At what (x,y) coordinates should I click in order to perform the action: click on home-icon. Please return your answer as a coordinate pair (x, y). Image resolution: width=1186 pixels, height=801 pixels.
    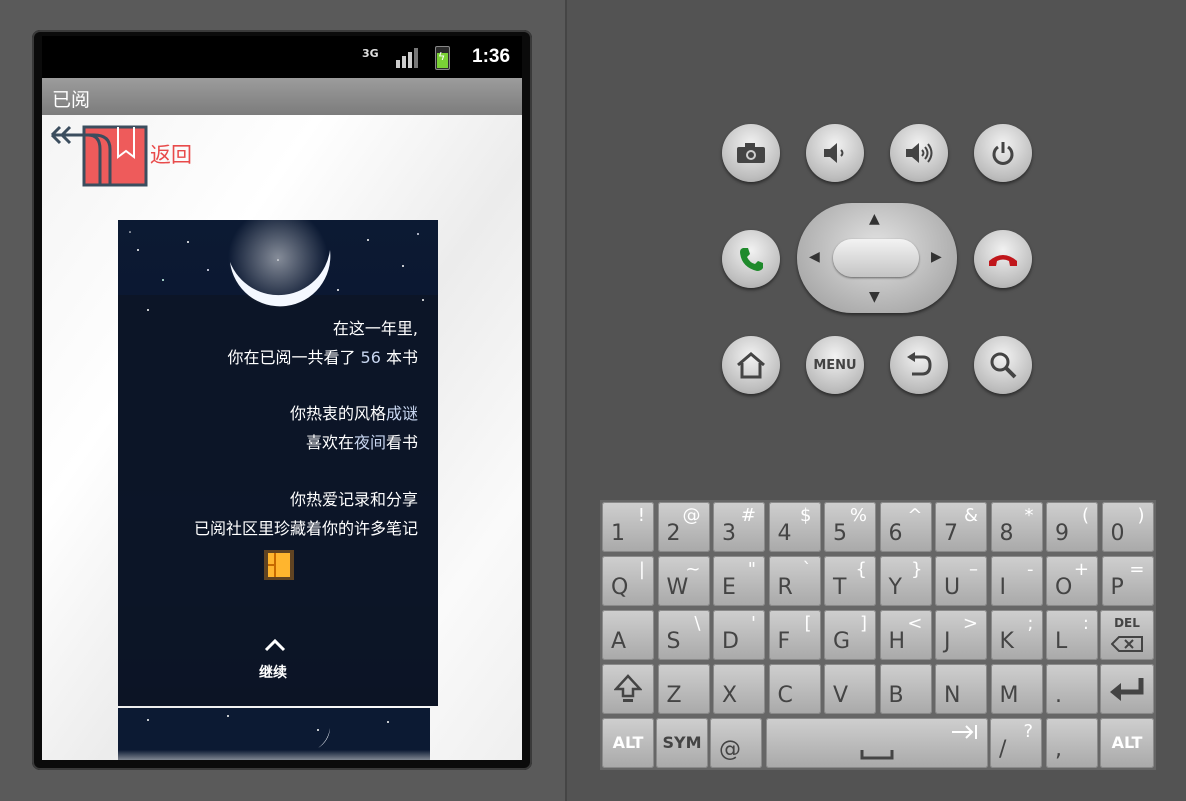
    Looking at the image, I should click on (751, 365).